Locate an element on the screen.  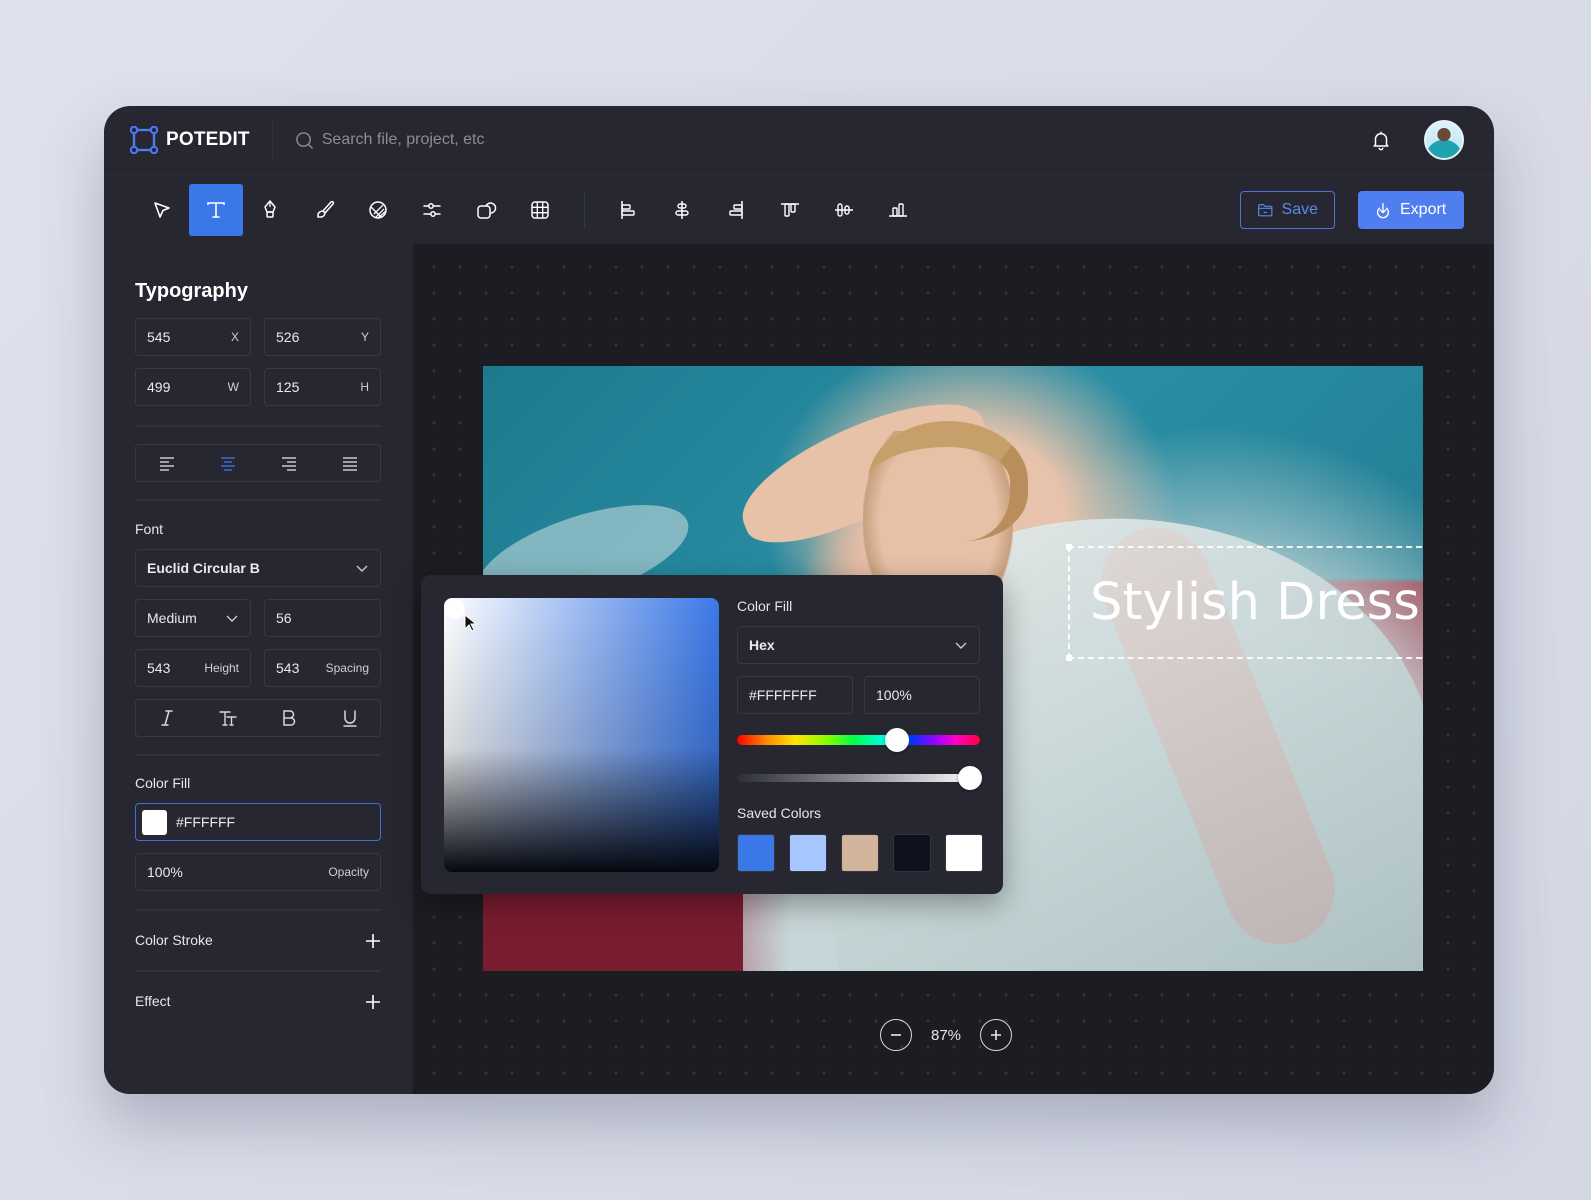
width-field: 499 W is located at coordinates (193, 387).